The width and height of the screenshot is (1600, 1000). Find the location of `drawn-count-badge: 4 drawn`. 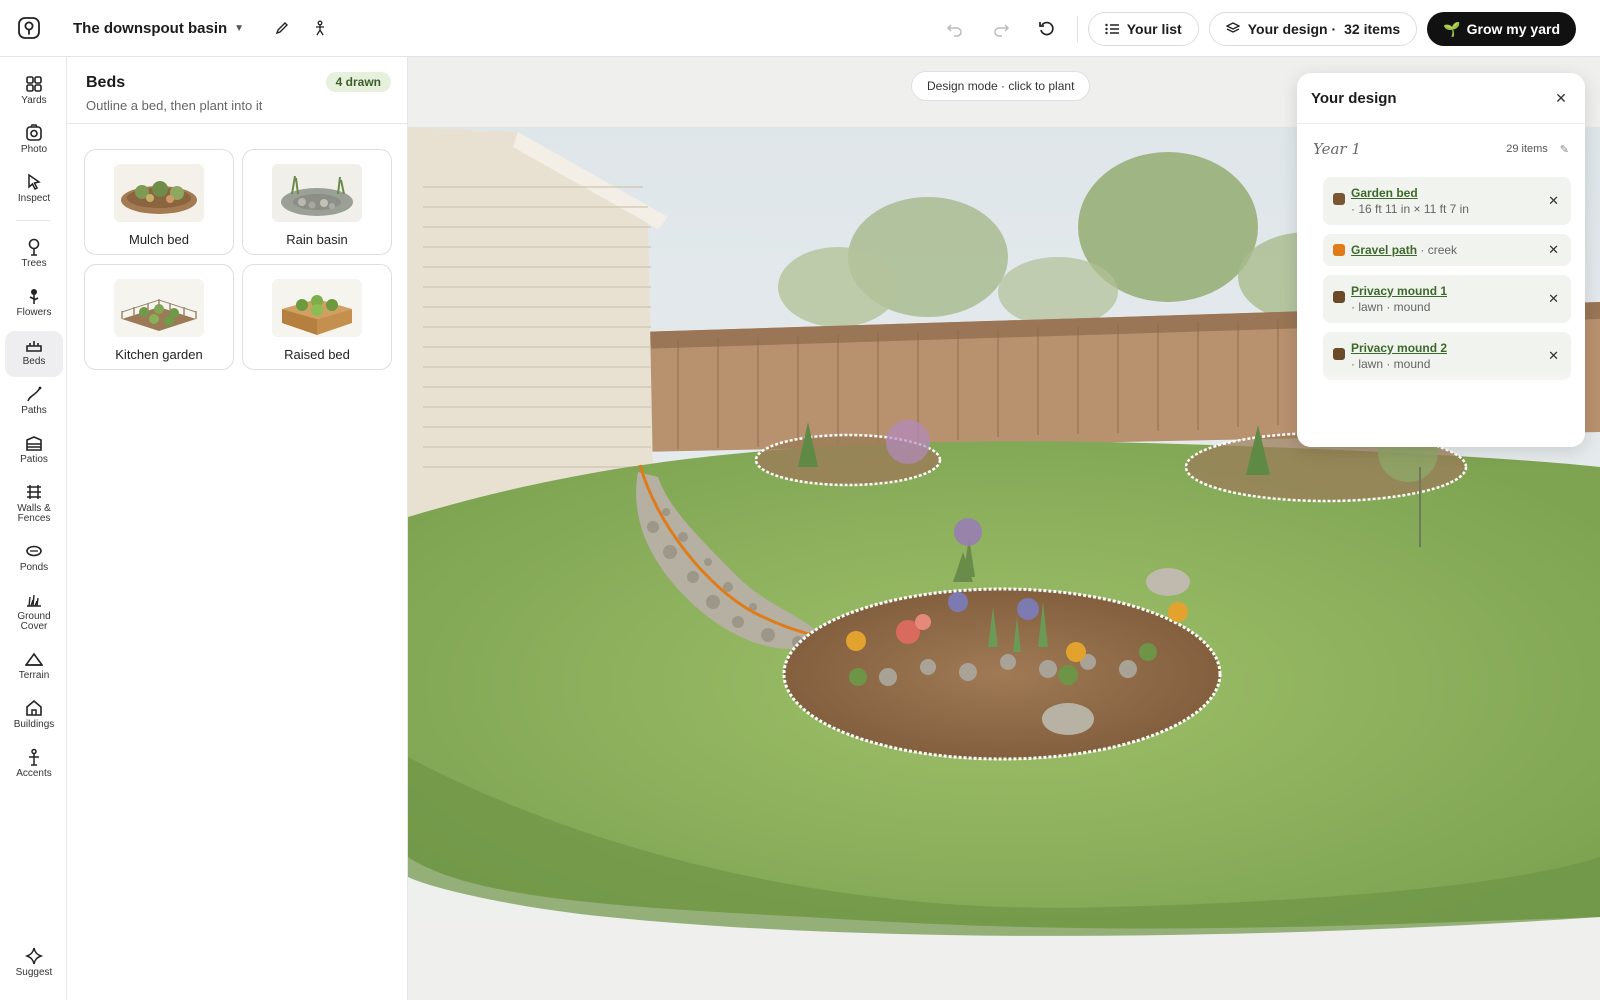

drawn-count-badge: 4 drawn is located at coordinates (358, 82).